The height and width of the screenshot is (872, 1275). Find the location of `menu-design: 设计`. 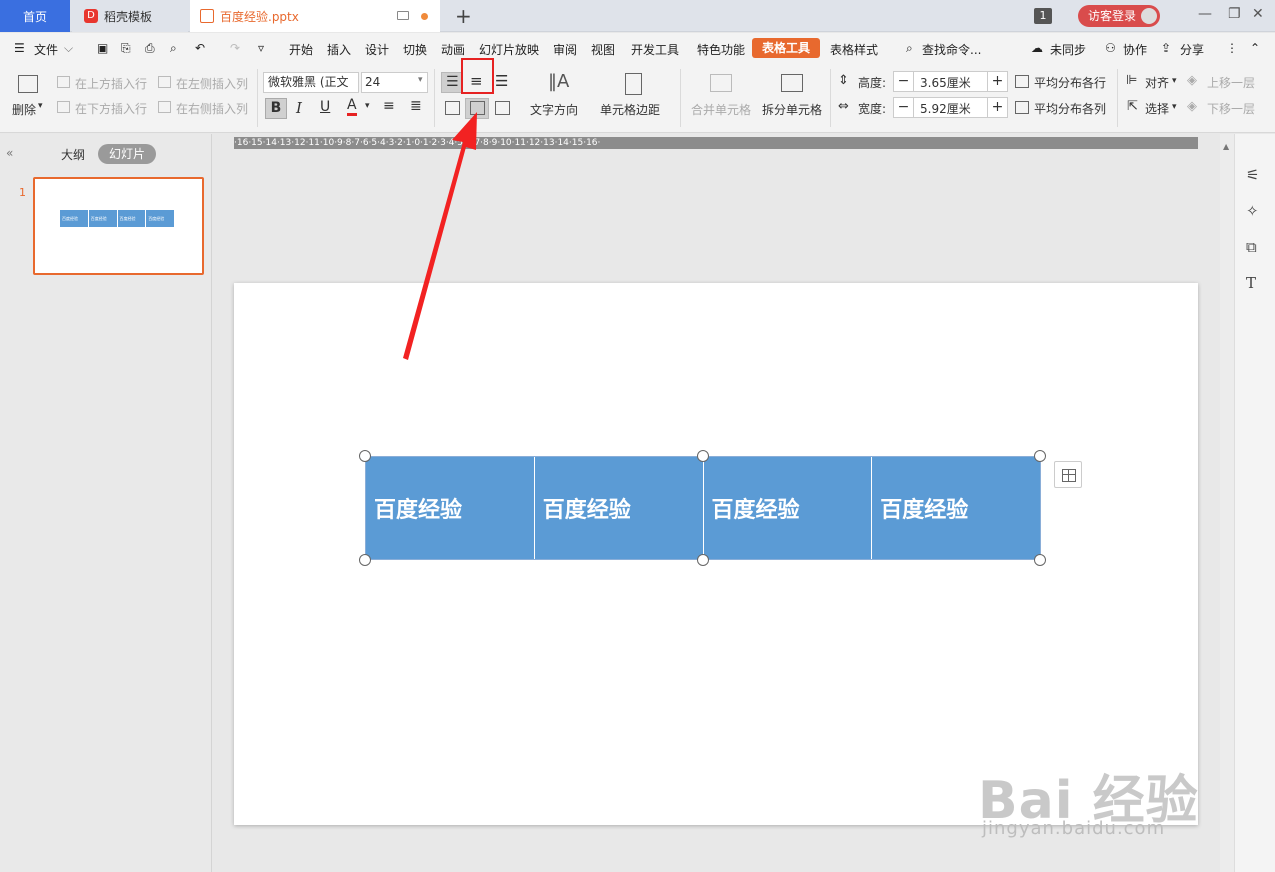

menu-design: 设计 is located at coordinates (377, 49).